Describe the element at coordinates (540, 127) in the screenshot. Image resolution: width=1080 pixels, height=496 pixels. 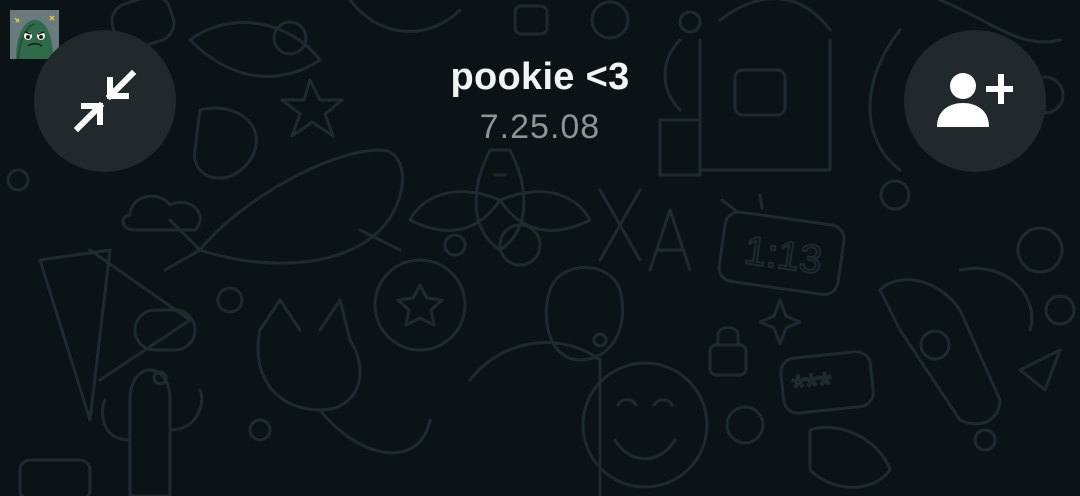
I see `call-status-text: 7.25.08` at that location.